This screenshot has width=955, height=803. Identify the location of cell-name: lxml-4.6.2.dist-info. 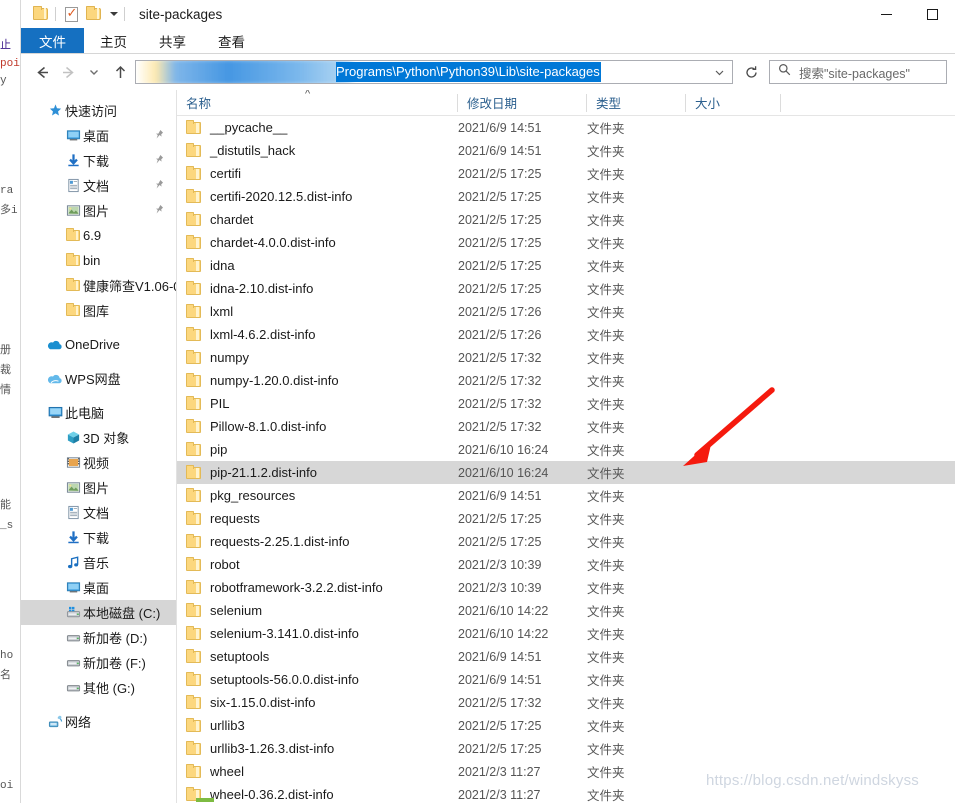
(317, 334).